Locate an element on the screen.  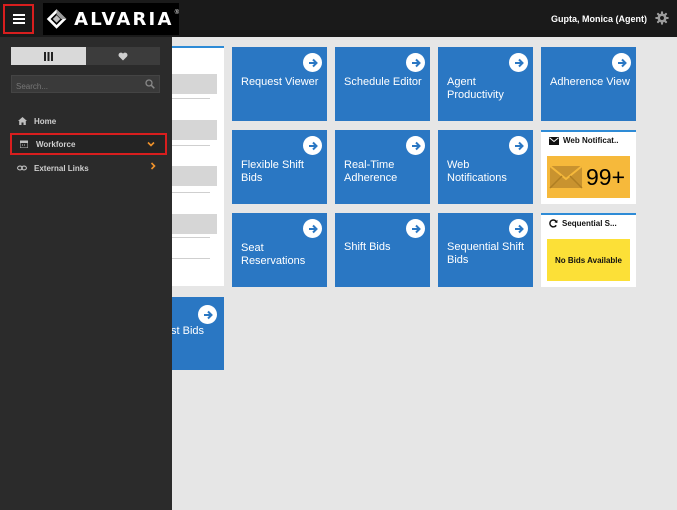
sidebar-search is located at coordinates (85, 85).